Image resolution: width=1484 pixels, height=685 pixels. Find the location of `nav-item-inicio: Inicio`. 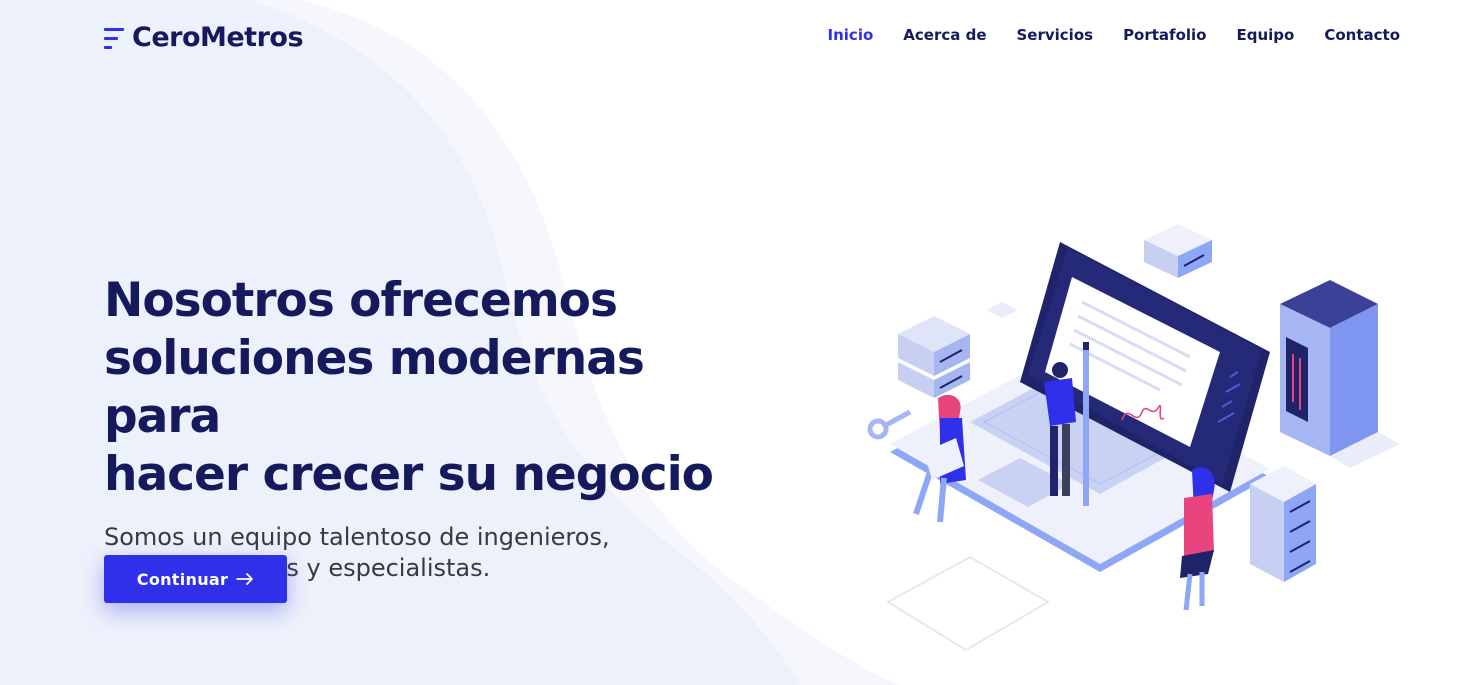

nav-item-inicio: Inicio is located at coordinates (851, 35).